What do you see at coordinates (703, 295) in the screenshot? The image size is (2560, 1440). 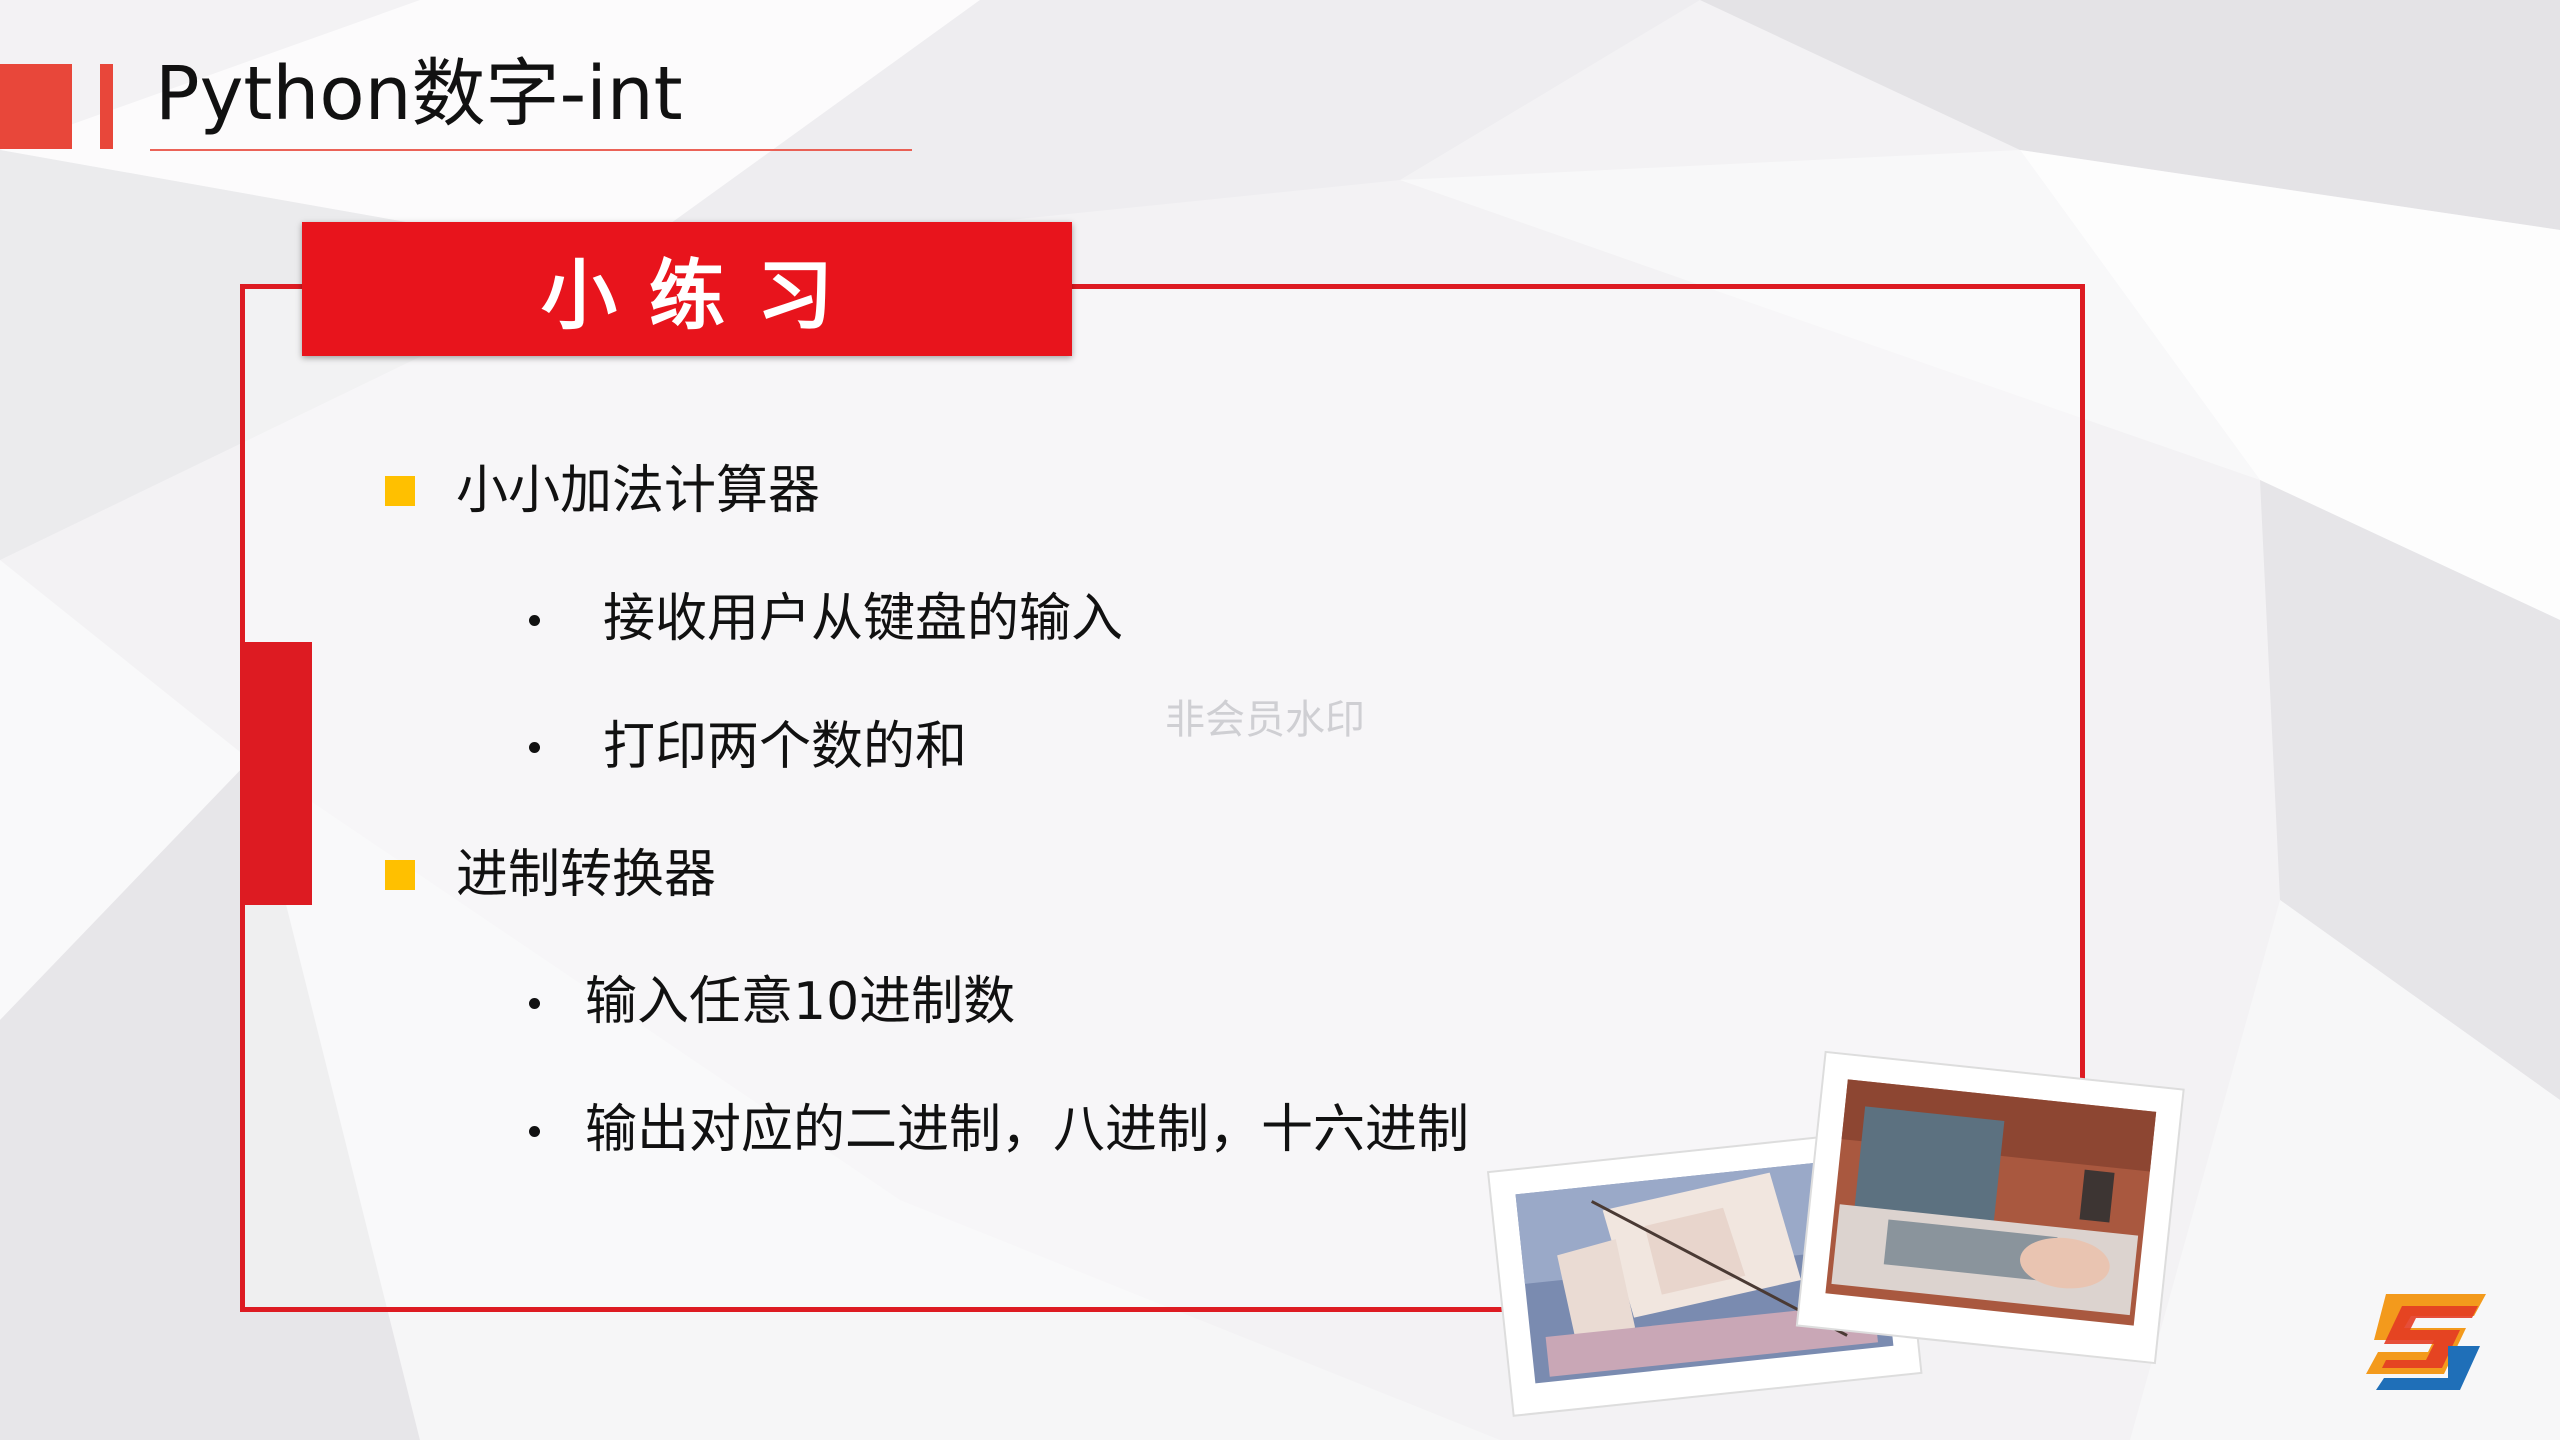 I see `banner-label: 小练习` at bounding box center [703, 295].